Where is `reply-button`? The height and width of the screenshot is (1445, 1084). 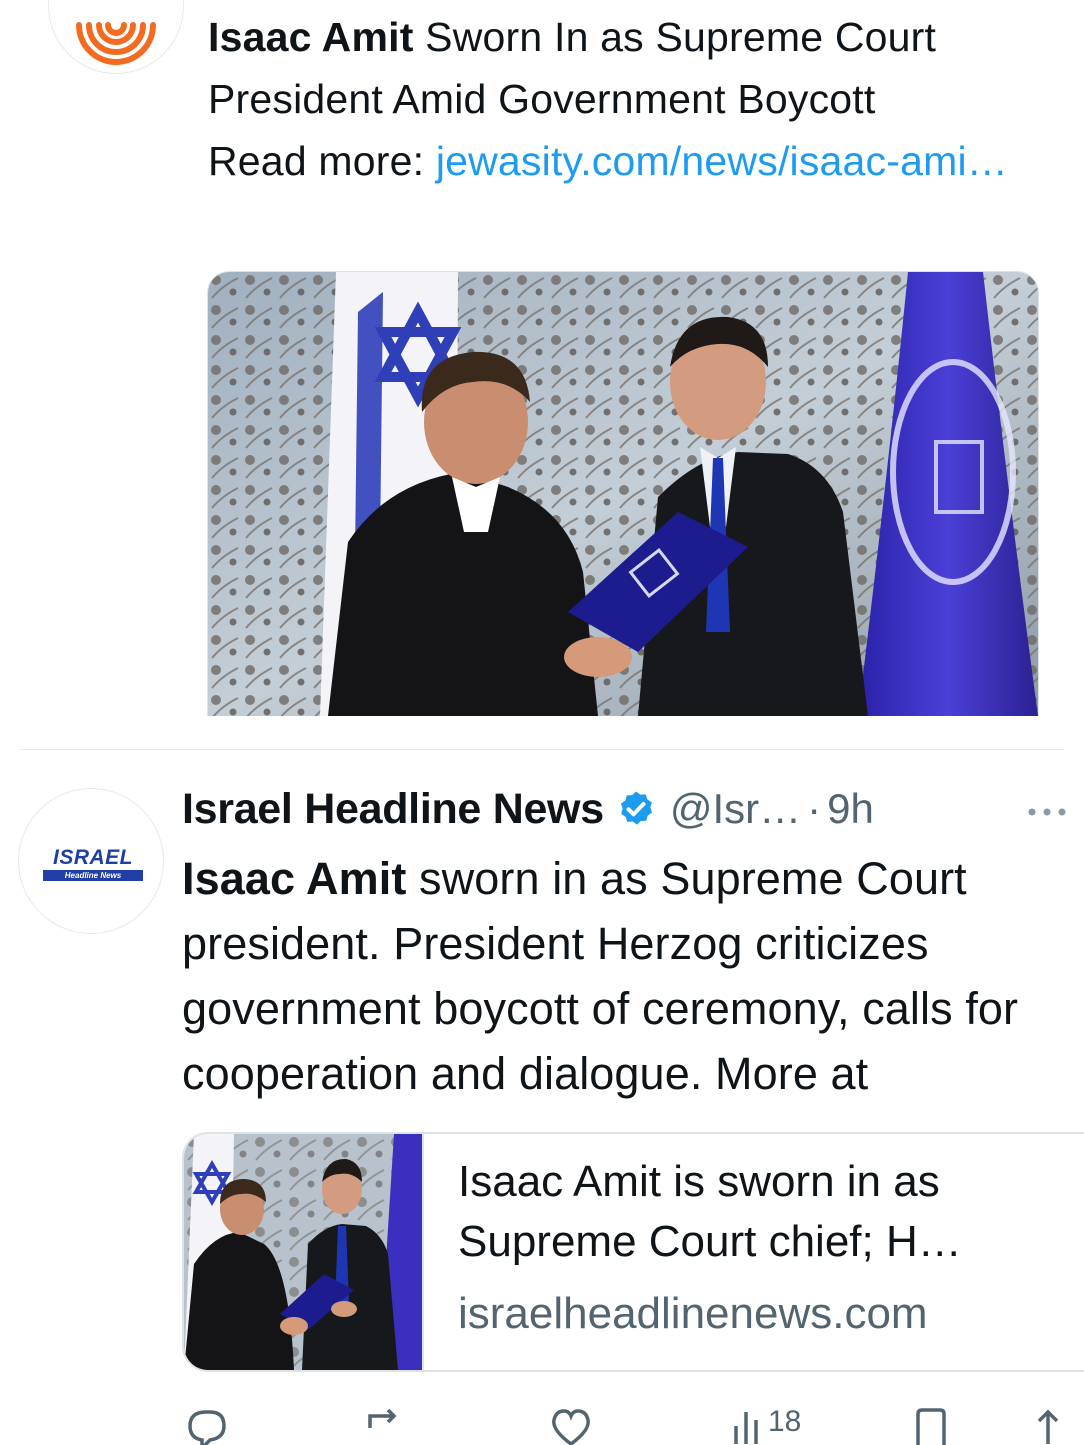
reply-button is located at coordinates (207, 1424).